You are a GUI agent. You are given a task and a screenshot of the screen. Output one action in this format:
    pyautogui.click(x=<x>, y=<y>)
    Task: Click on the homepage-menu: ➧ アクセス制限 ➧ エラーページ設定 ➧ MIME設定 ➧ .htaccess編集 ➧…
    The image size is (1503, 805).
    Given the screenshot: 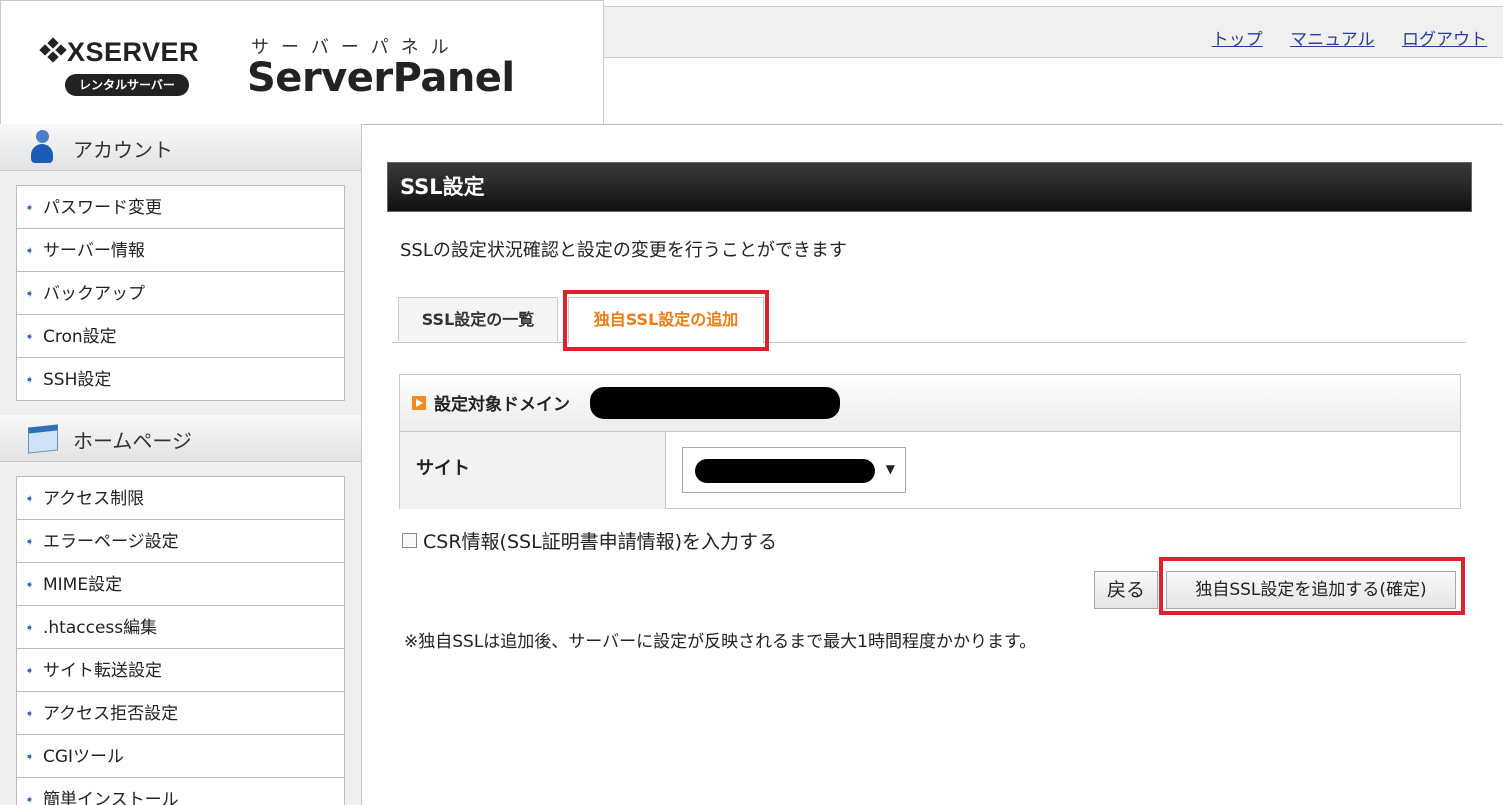 What is the action you would take?
    pyautogui.click(x=180, y=640)
    